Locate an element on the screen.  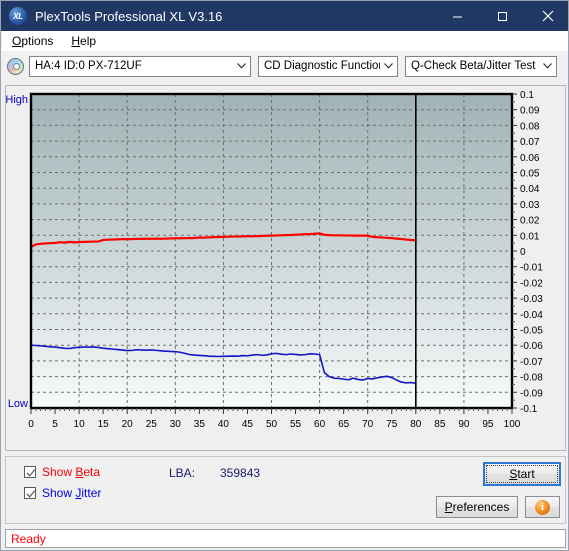
svg-text: -0.07 is located at coordinates (531, 362).